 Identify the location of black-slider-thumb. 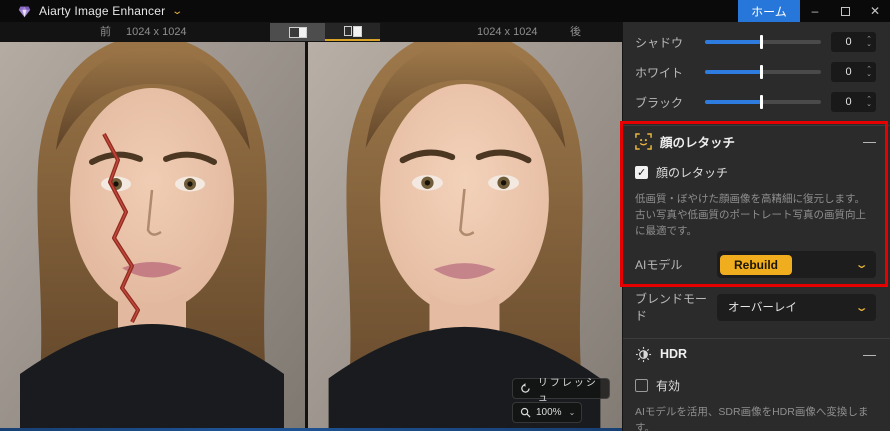
(761, 102).